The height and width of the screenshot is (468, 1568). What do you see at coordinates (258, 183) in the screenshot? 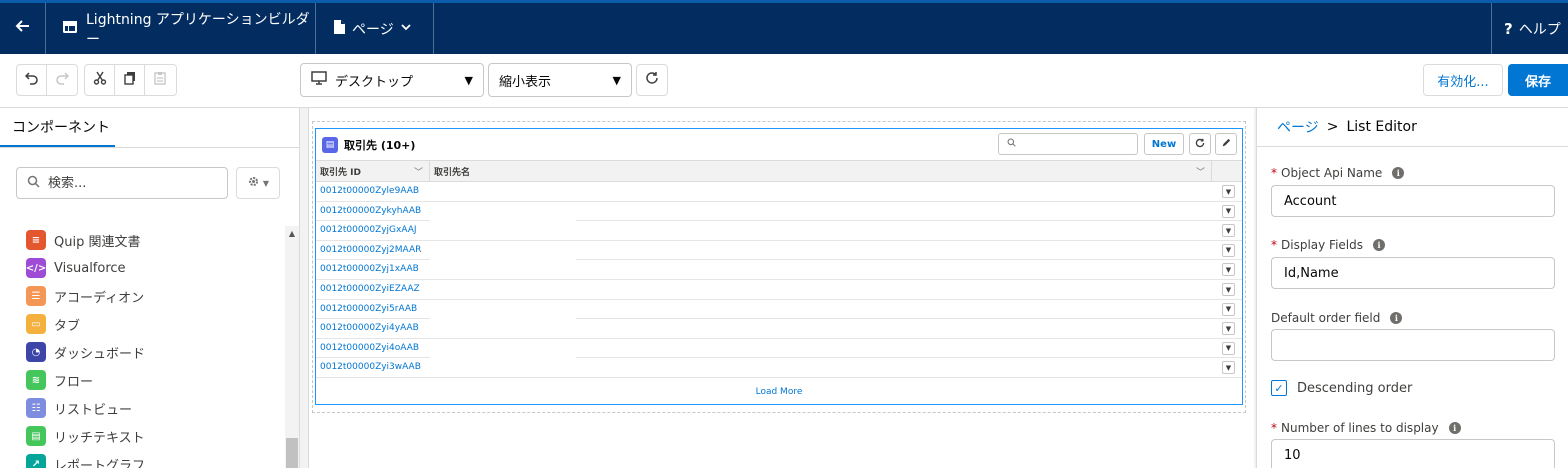
I see `settings-menu-button: ▼` at bounding box center [258, 183].